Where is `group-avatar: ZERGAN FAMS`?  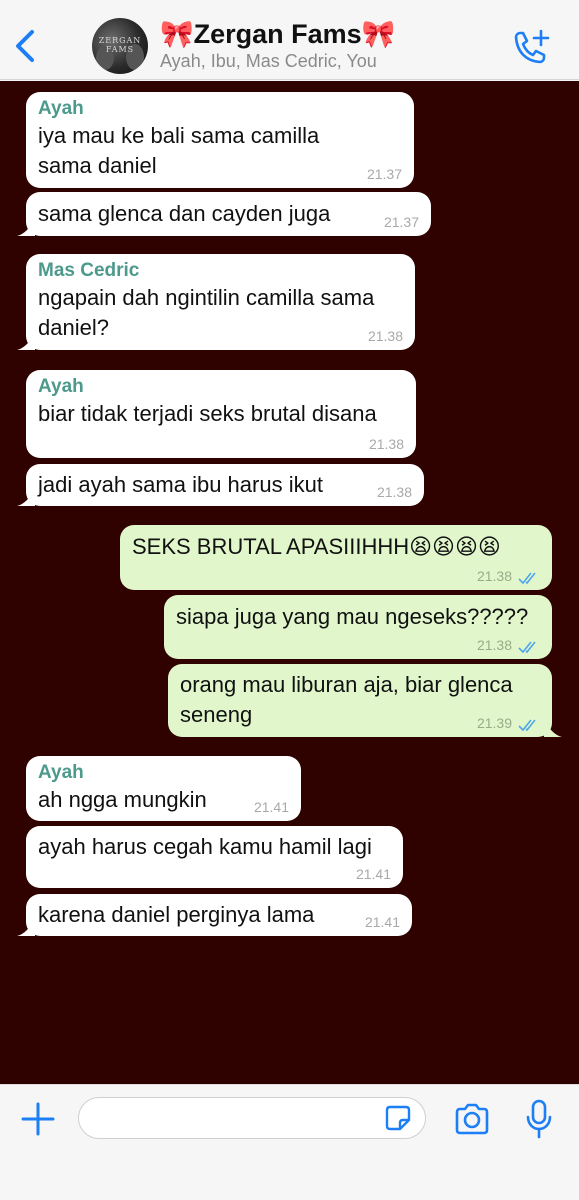 group-avatar: ZERGAN FAMS is located at coordinates (120, 46).